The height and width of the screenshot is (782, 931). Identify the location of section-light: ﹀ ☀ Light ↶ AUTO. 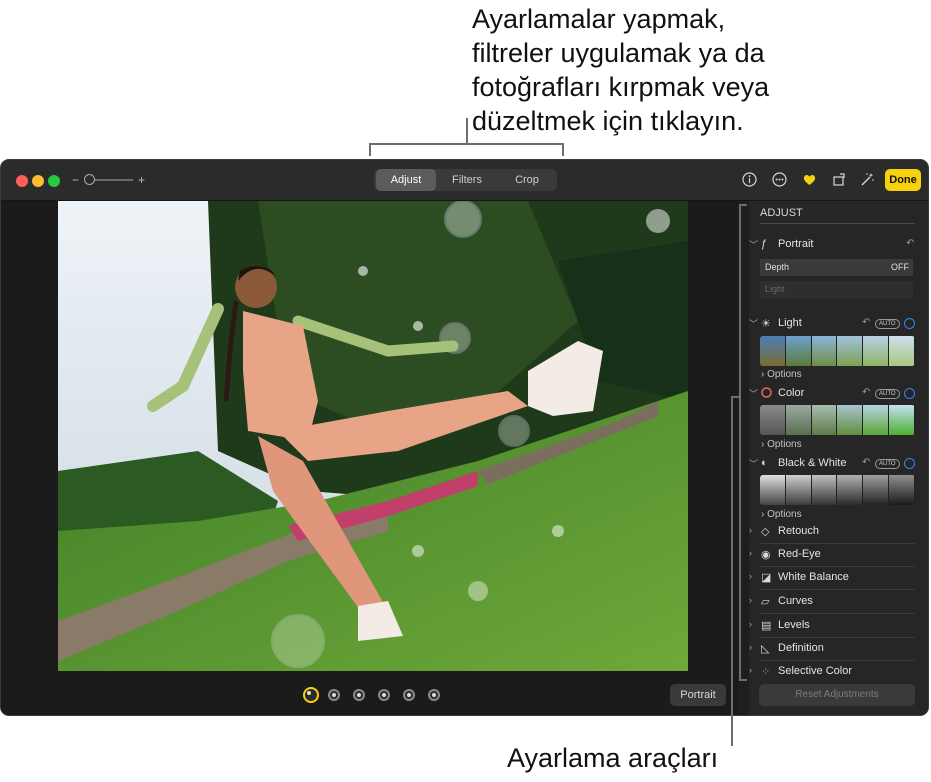
(838, 324).